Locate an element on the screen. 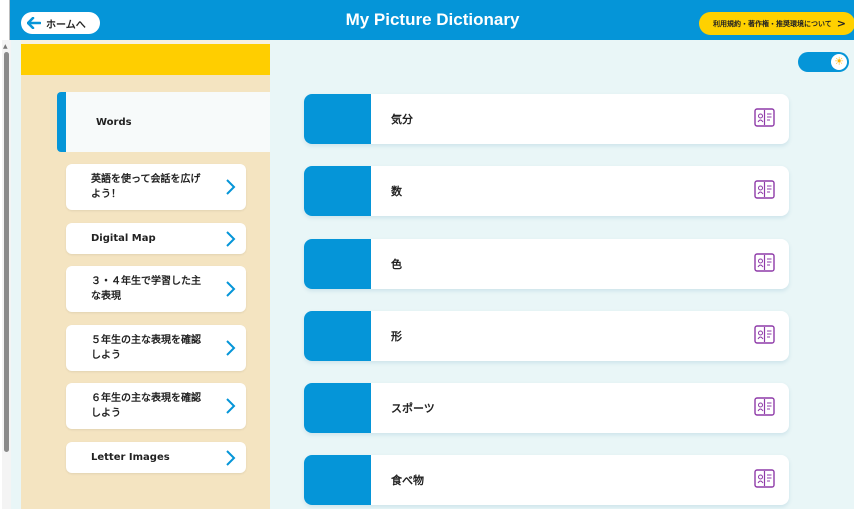  word-card-colors: 色 is located at coordinates (546, 264).